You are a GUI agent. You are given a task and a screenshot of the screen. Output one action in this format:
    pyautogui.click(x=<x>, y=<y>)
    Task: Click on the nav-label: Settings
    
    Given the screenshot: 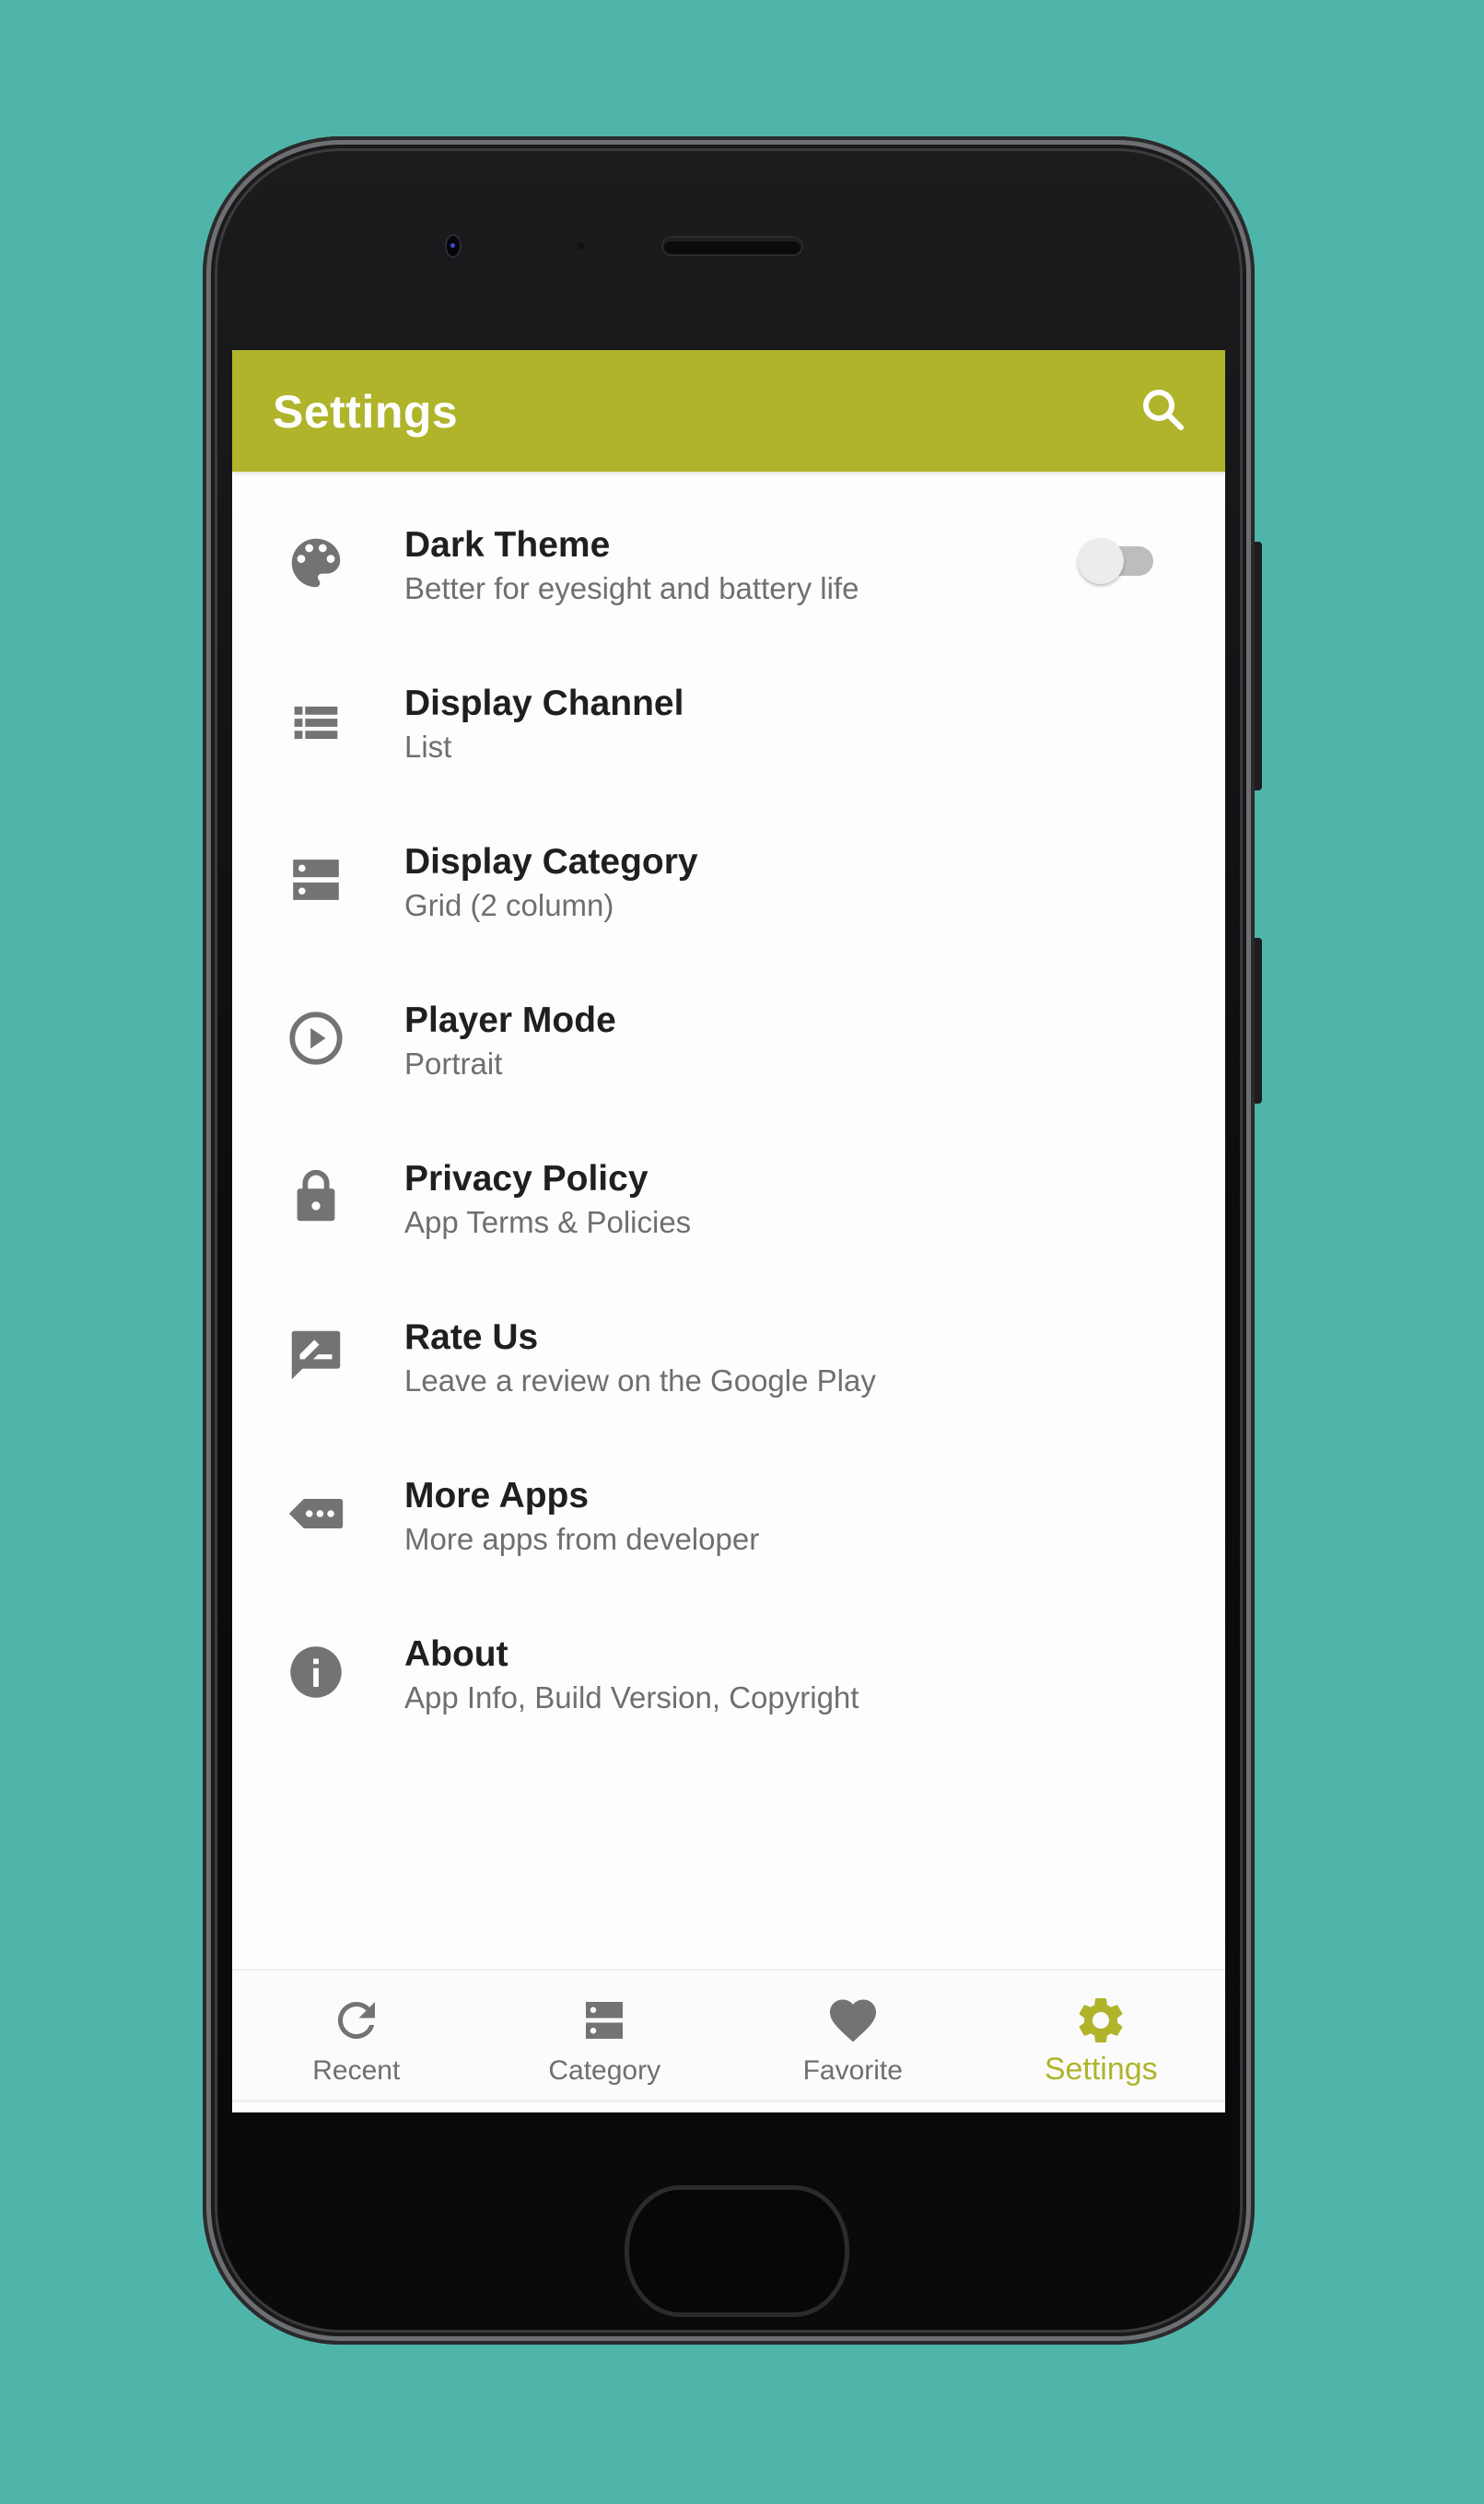 What is the action you would take?
    pyautogui.click(x=1101, y=2069)
    